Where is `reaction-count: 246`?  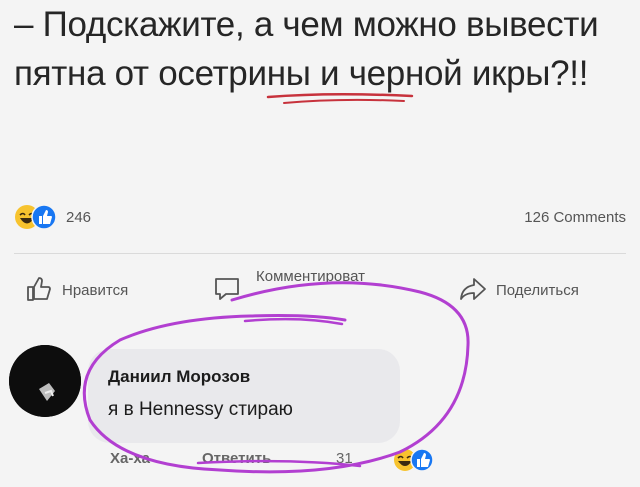
reaction-count: 246 is located at coordinates (79, 217).